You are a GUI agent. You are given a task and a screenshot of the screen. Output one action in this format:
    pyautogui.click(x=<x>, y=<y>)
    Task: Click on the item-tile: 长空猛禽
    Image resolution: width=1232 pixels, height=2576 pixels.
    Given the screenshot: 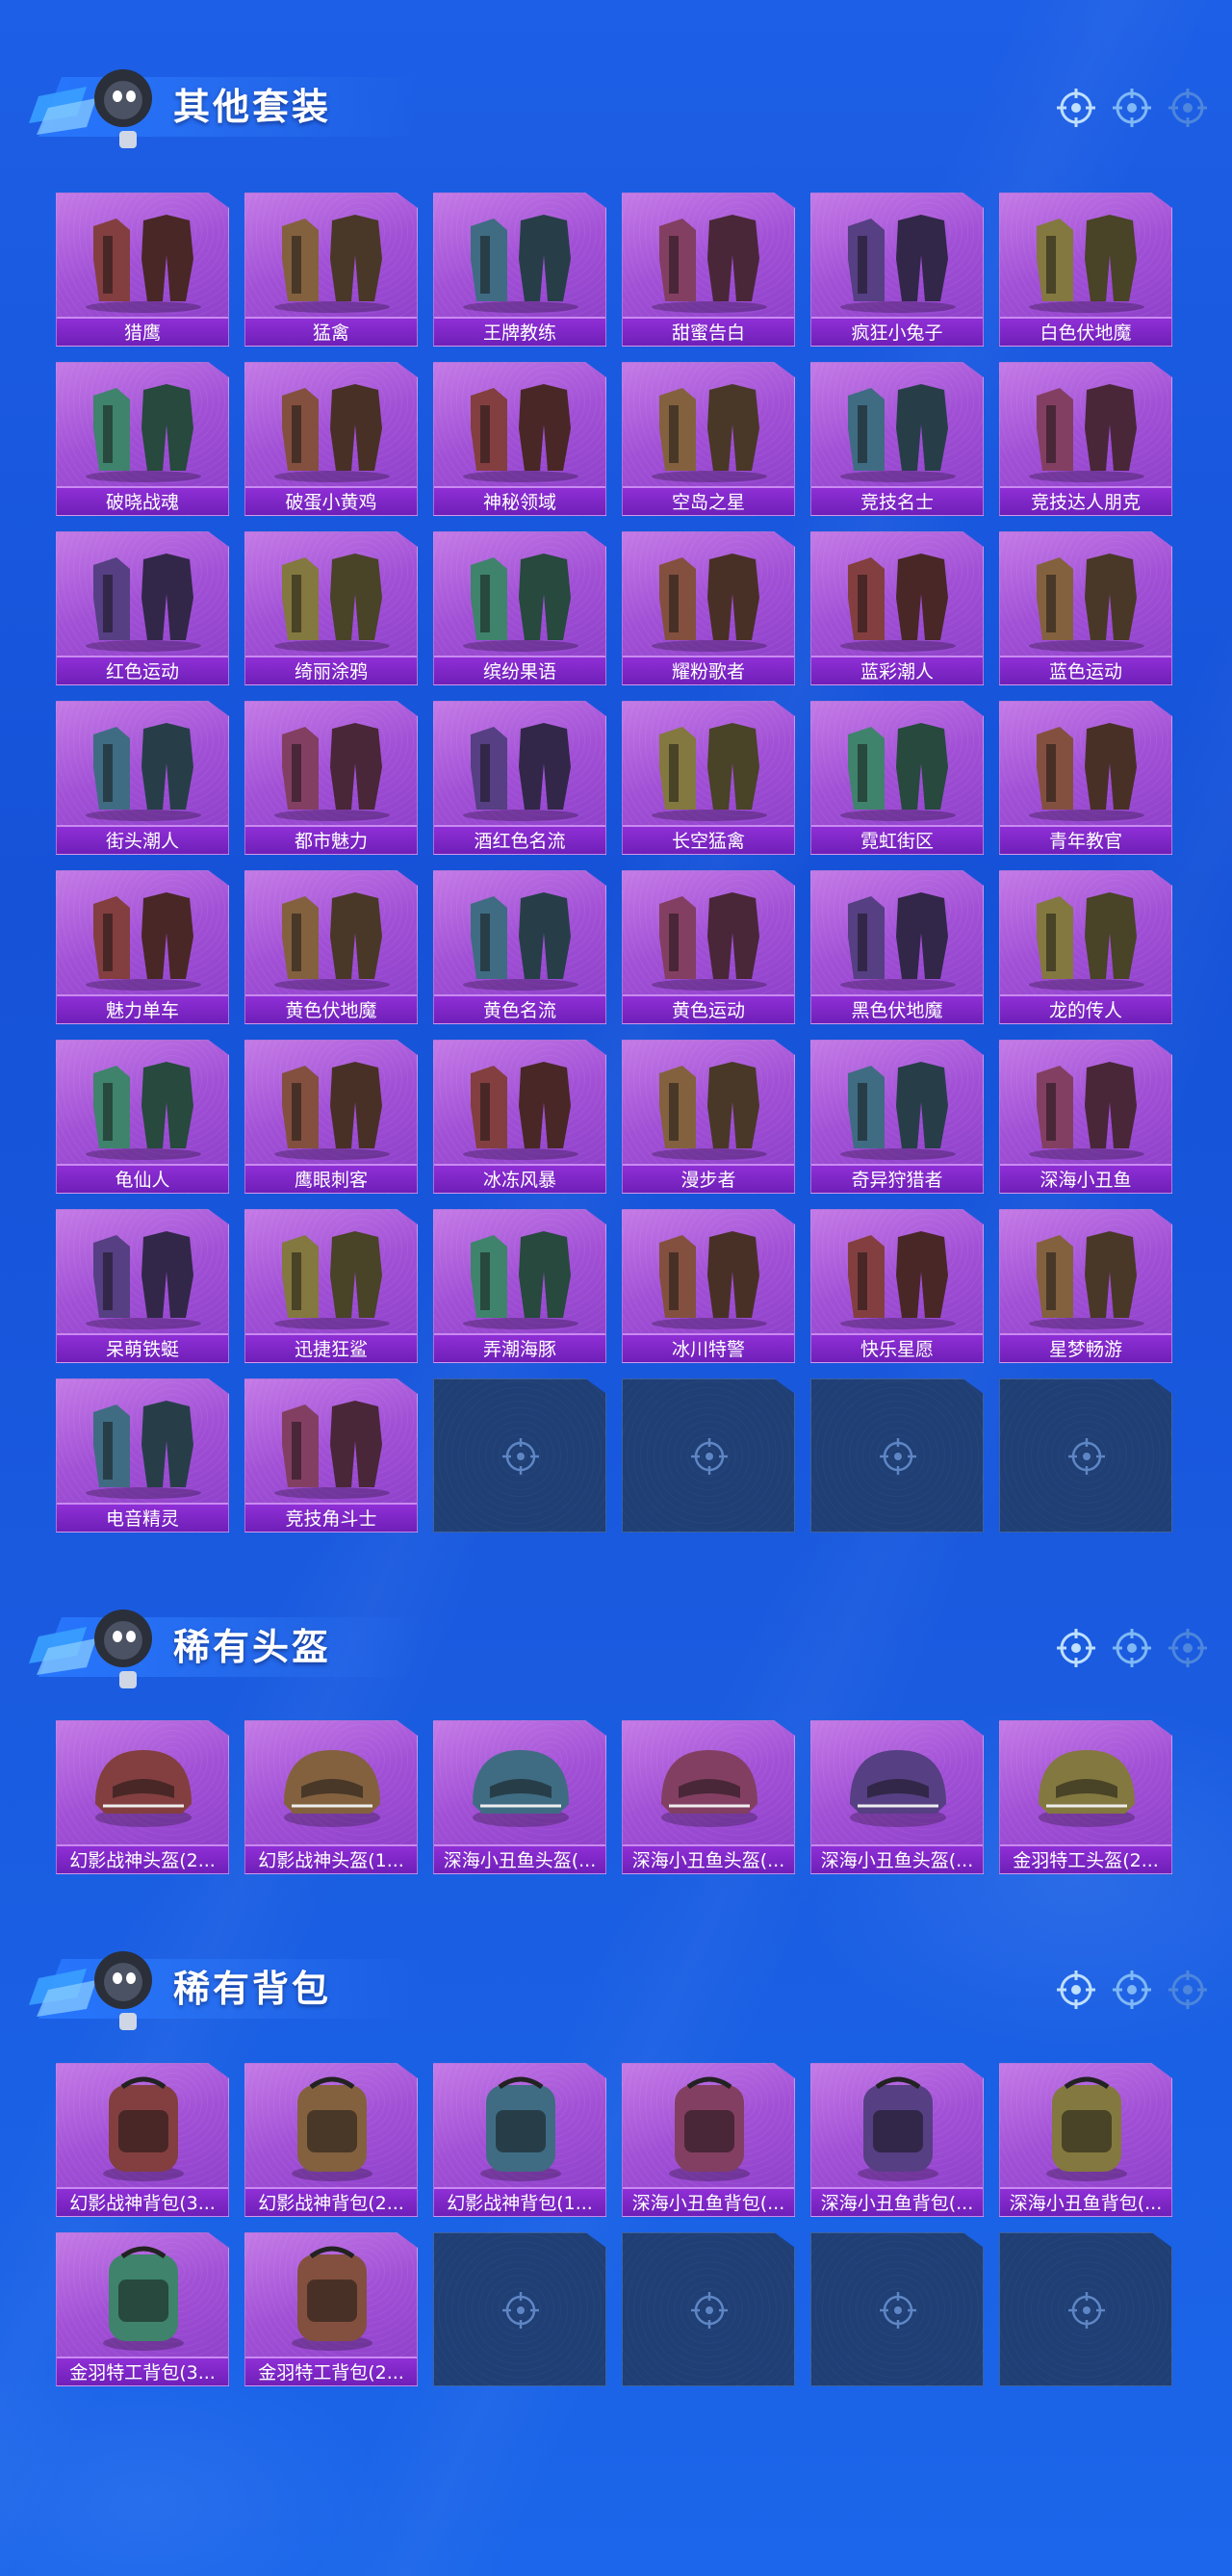 What is the action you would take?
    pyautogui.click(x=708, y=778)
    